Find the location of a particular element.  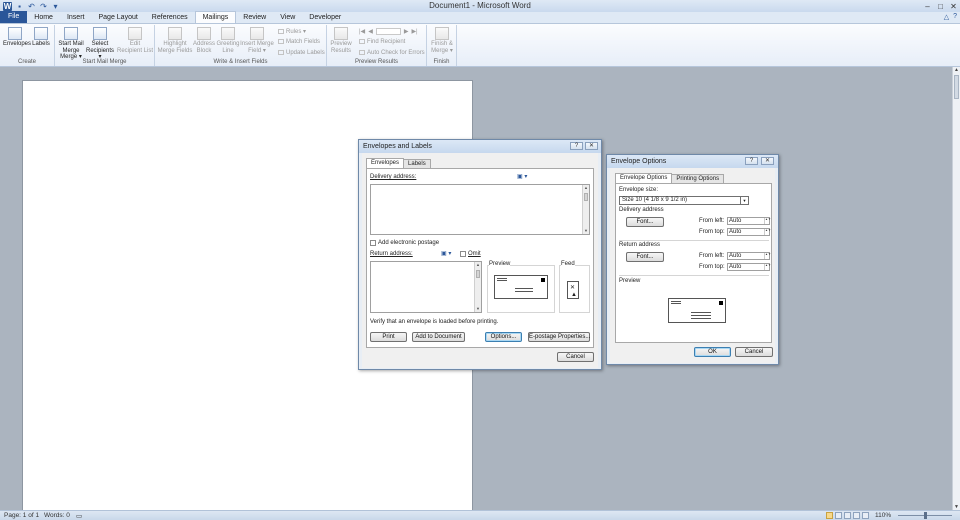

print-button: Print is located at coordinates (388, 337).